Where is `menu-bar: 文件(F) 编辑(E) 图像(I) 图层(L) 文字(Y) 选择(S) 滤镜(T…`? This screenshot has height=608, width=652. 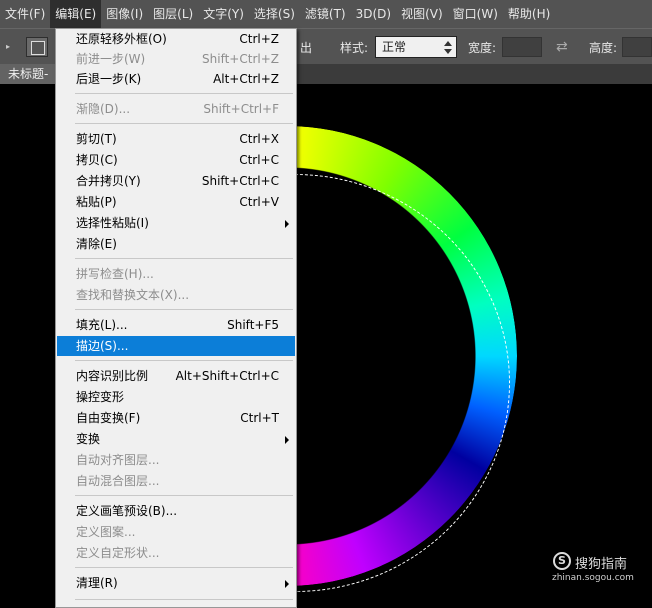
menu-bar: 文件(F) 编辑(E) 图像(I) 图层(L) 文字(Y) 选择(S) 滤镜(T… is located at coordinates (326, 14).